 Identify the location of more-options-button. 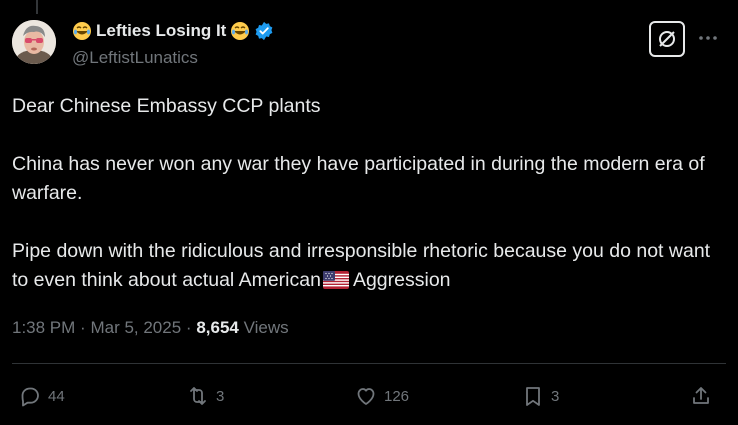
(708, 38).